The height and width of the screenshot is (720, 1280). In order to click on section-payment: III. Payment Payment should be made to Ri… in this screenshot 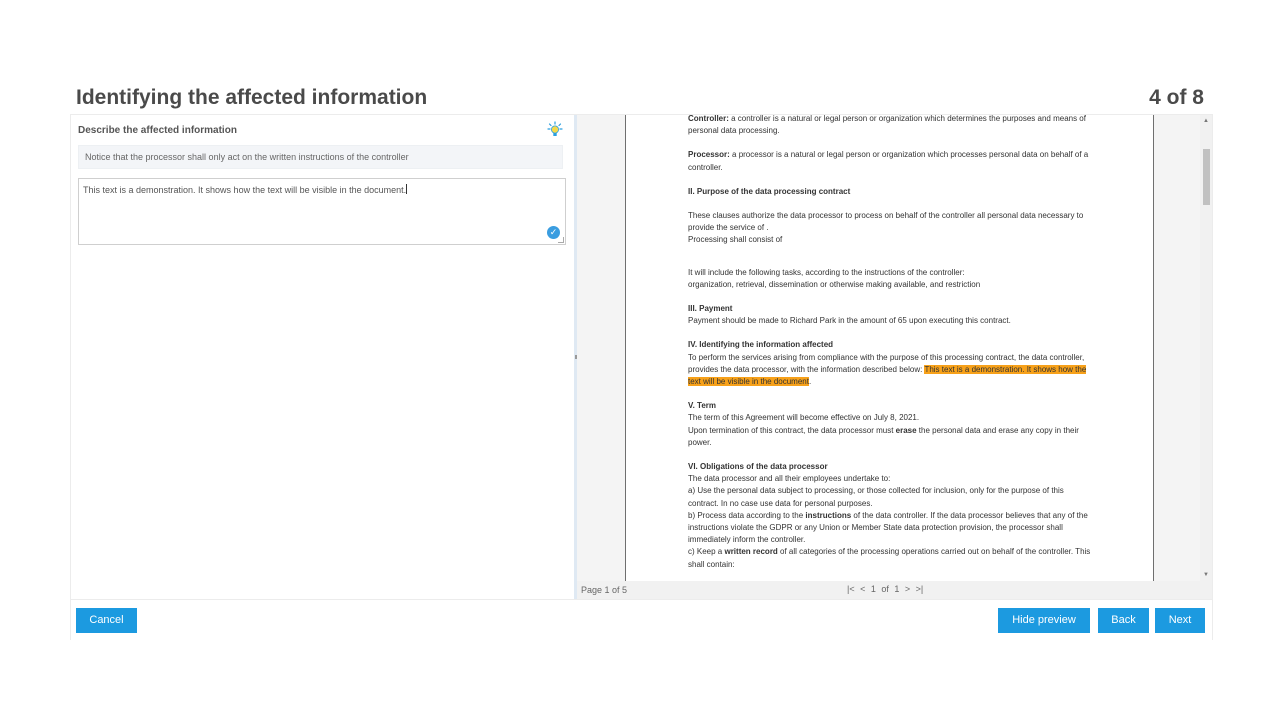, I will do `click(849, 315)`.